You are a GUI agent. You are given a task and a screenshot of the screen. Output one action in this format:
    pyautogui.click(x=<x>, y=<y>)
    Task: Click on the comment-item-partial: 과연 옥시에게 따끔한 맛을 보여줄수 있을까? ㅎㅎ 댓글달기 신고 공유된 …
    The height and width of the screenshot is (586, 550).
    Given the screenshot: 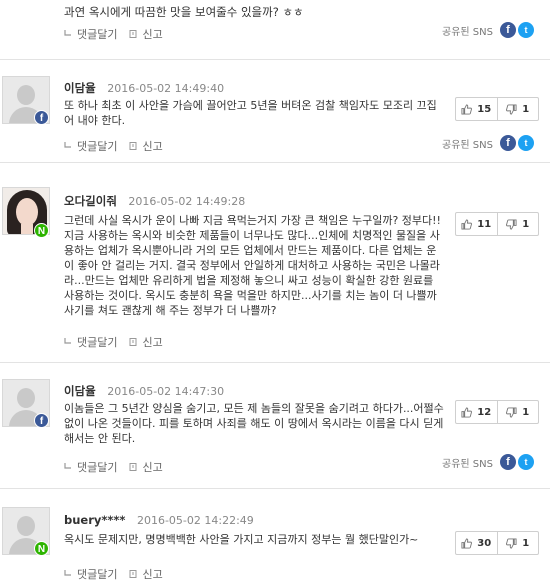 What is the action you would take?
    pyautogui.click(x=275, y=30)
    